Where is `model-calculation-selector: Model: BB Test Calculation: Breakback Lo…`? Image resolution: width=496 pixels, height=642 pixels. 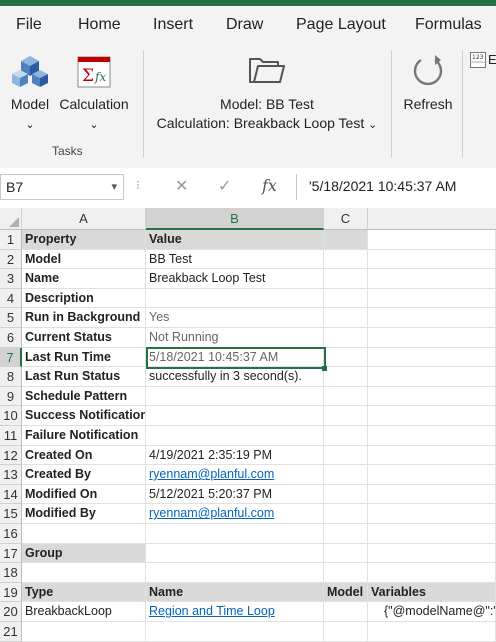
model-calculation-selector: Model: BB Test Calculation: Breakback Lo… is located at coordinates (267, 93).